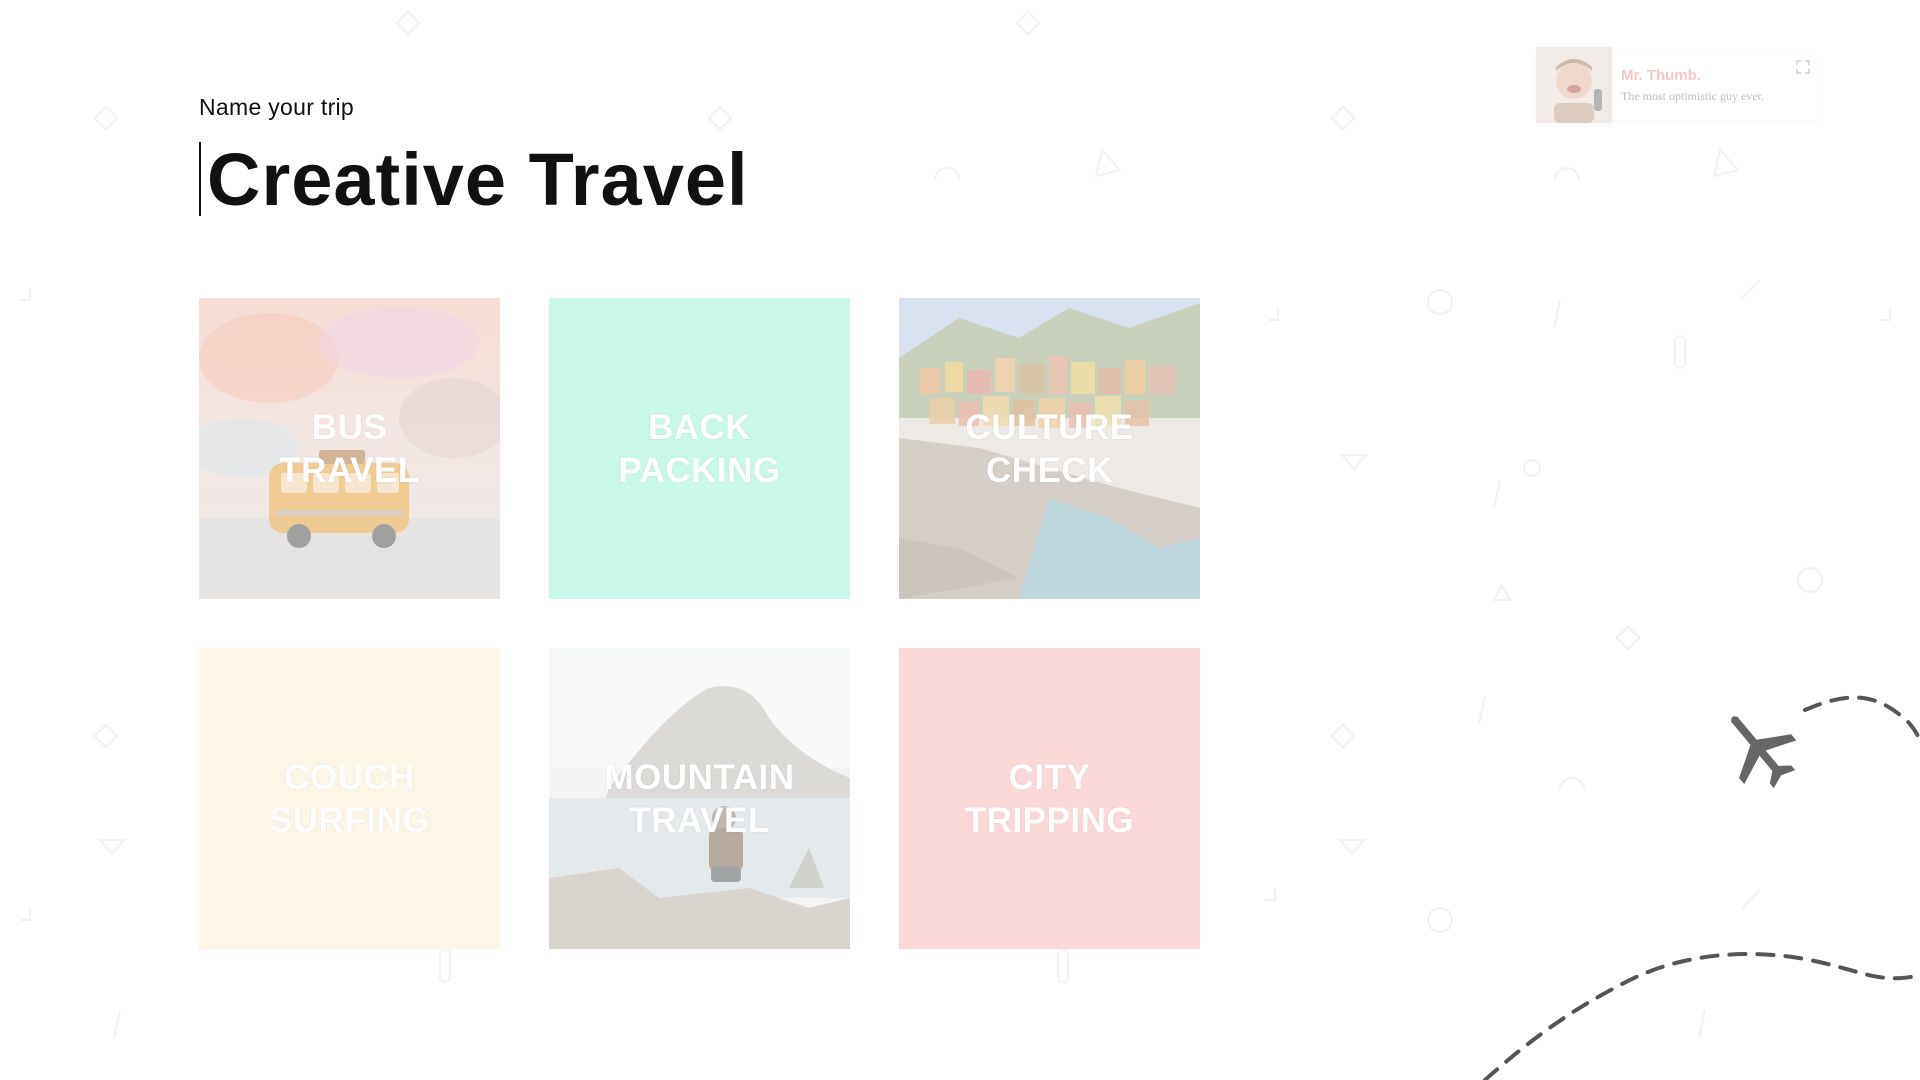 The width and height of the screenshot is (1920, 1080). I want to click on avatar, so click(1574, 85).